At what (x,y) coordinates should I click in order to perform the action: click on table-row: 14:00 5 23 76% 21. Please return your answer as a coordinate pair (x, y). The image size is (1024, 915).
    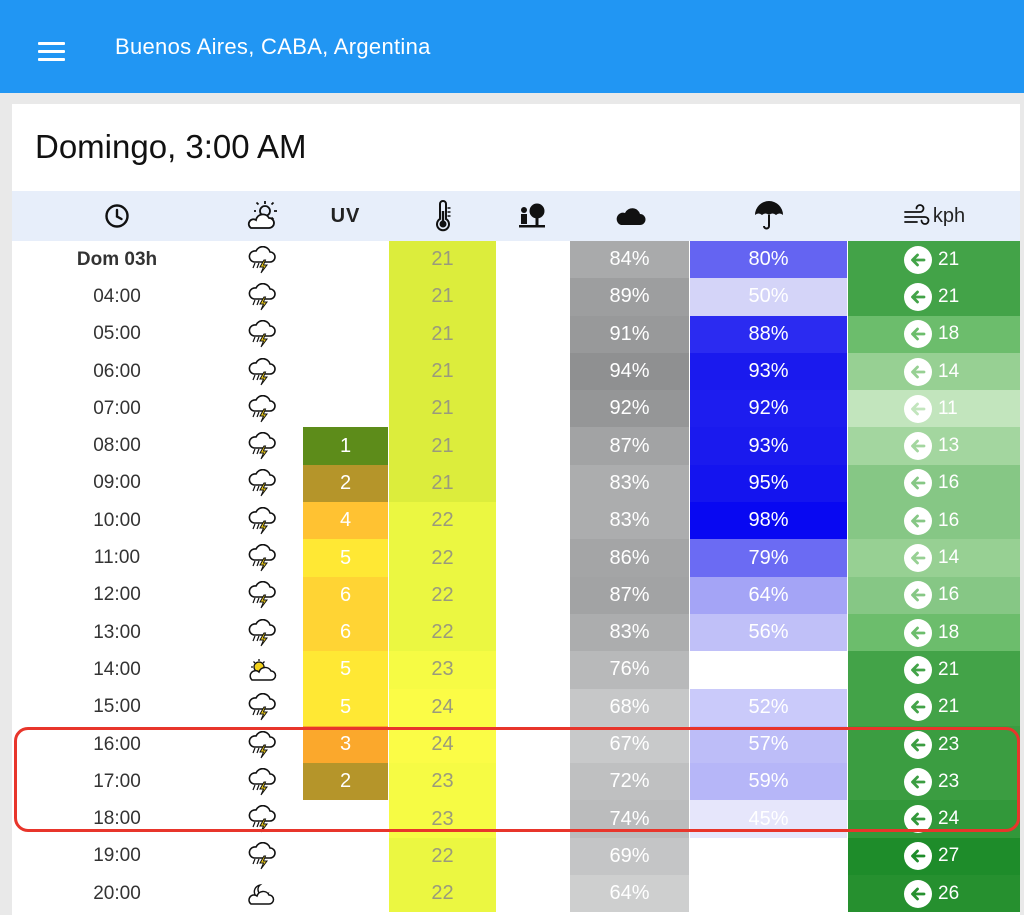
    Looking at the image, I should click on (516, 670).